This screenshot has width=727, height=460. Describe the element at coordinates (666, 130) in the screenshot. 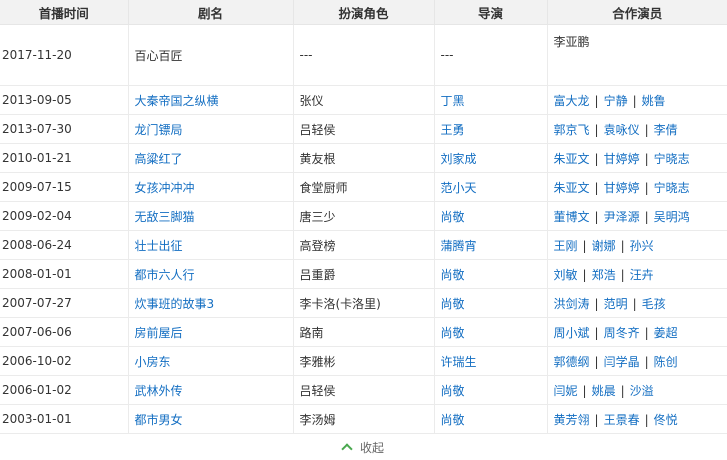

I see `costar-link: 李倩` at that location.